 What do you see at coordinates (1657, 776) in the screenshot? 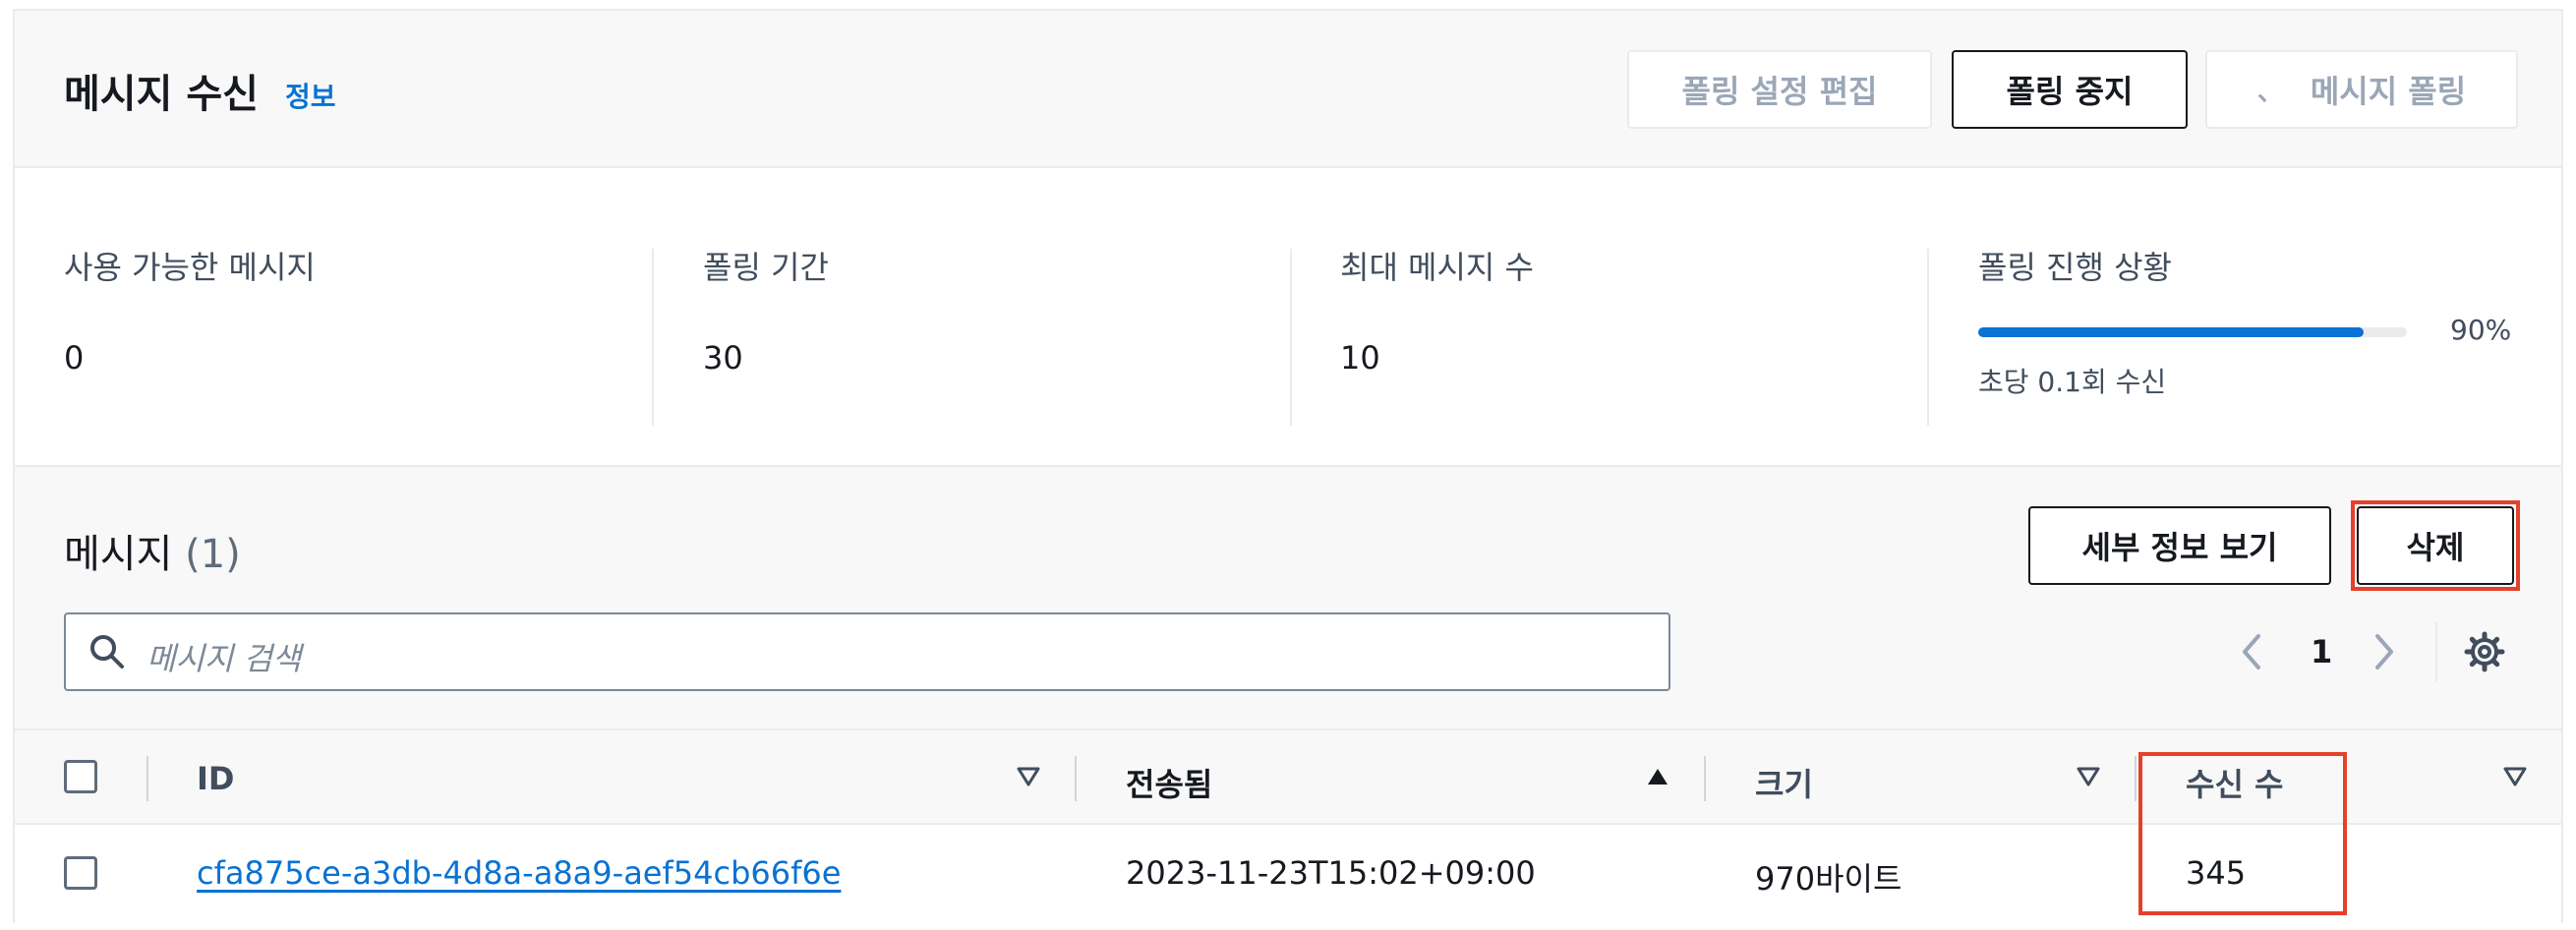
I see `sort-up-icon` at bounding box center [1657, 776].